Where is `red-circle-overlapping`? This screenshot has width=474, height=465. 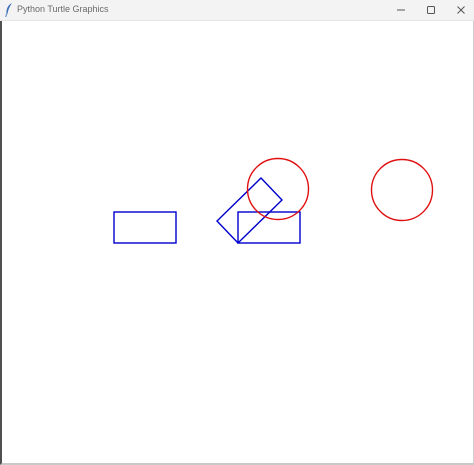
red-circle-overlapping is located at coordinates (278, 189).